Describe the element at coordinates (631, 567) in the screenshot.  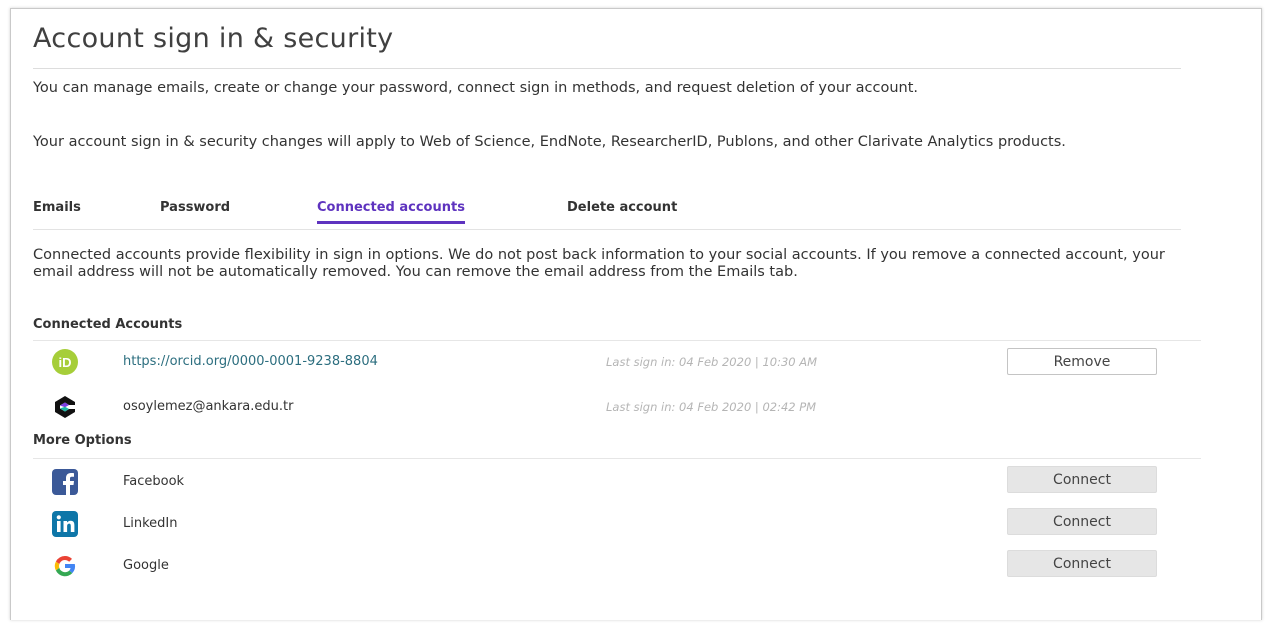
I see `more-option-row: Google Connect` at that location.